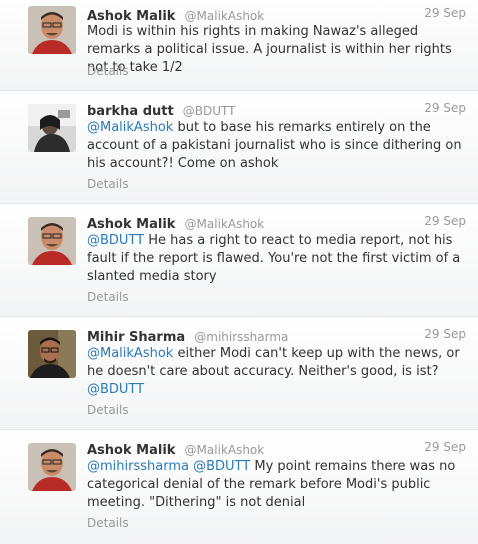  I want to click on author-handle: @mihirssharma, so click(241, 337).